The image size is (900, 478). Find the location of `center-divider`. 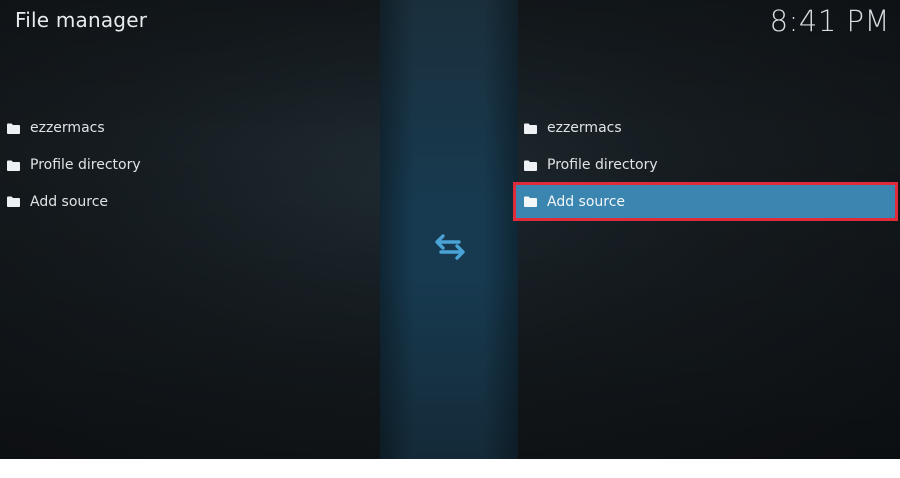

center-divider is located at coordinates (449, 229).